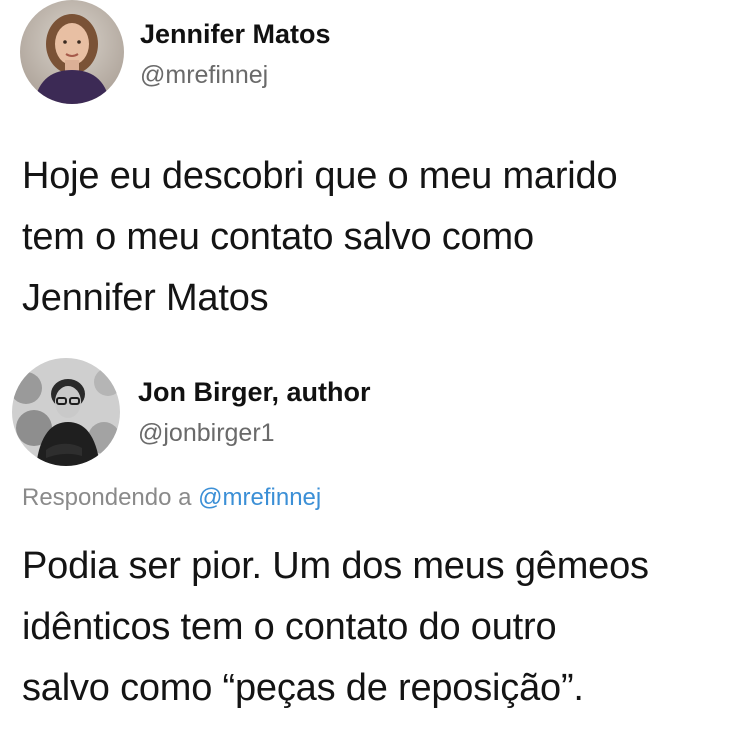 Image resolution: width=736 pixels, height=731 pixels. I want to click on tweet-text-line: Hoje eu descobri que o meu marido, so click(320, 176).